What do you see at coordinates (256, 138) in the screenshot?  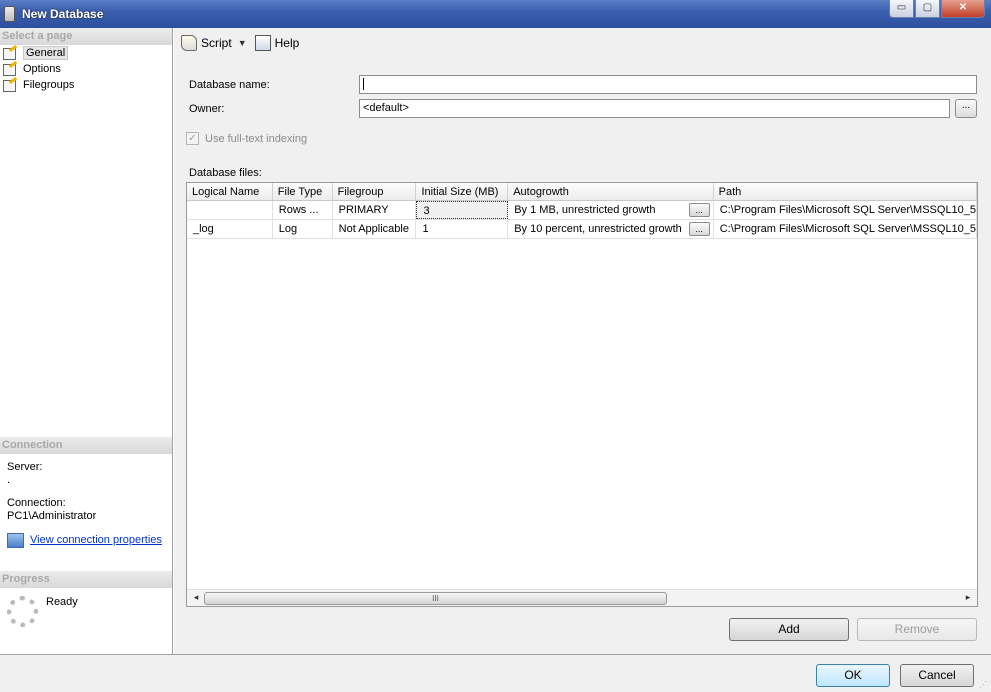 I see `fulltext-indexing-label: Use full-text indexing` at bounding box center [256, 138].